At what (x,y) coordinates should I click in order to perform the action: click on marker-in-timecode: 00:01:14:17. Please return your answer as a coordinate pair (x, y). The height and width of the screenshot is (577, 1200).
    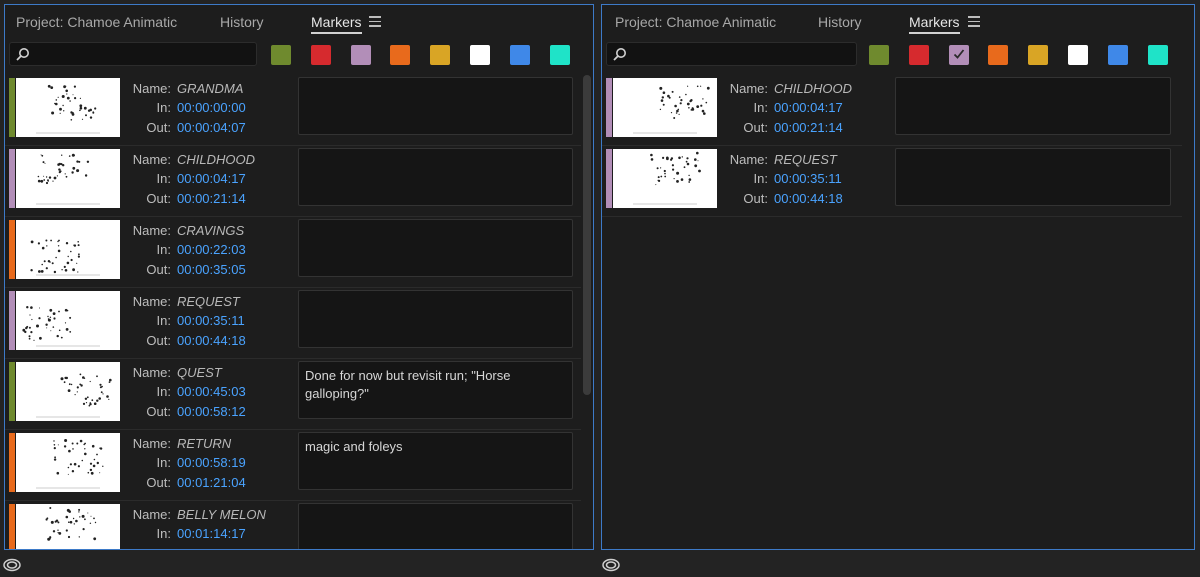
    Looking at the image, I should click on (211, 533).